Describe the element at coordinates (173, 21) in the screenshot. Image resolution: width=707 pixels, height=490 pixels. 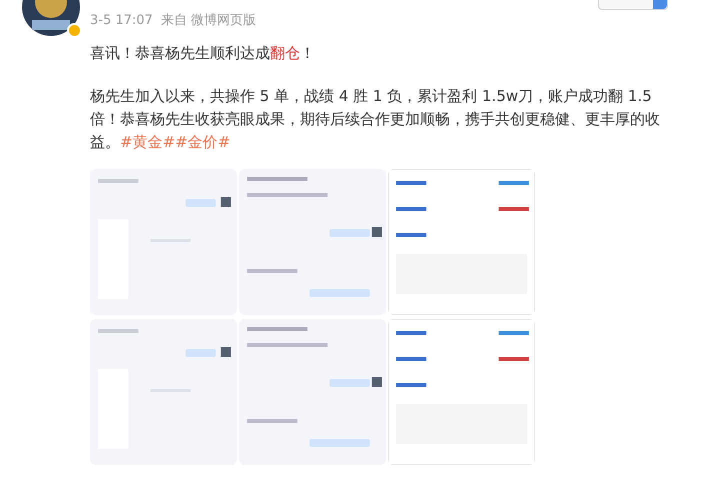
I see `source-label: 来自` at that location.